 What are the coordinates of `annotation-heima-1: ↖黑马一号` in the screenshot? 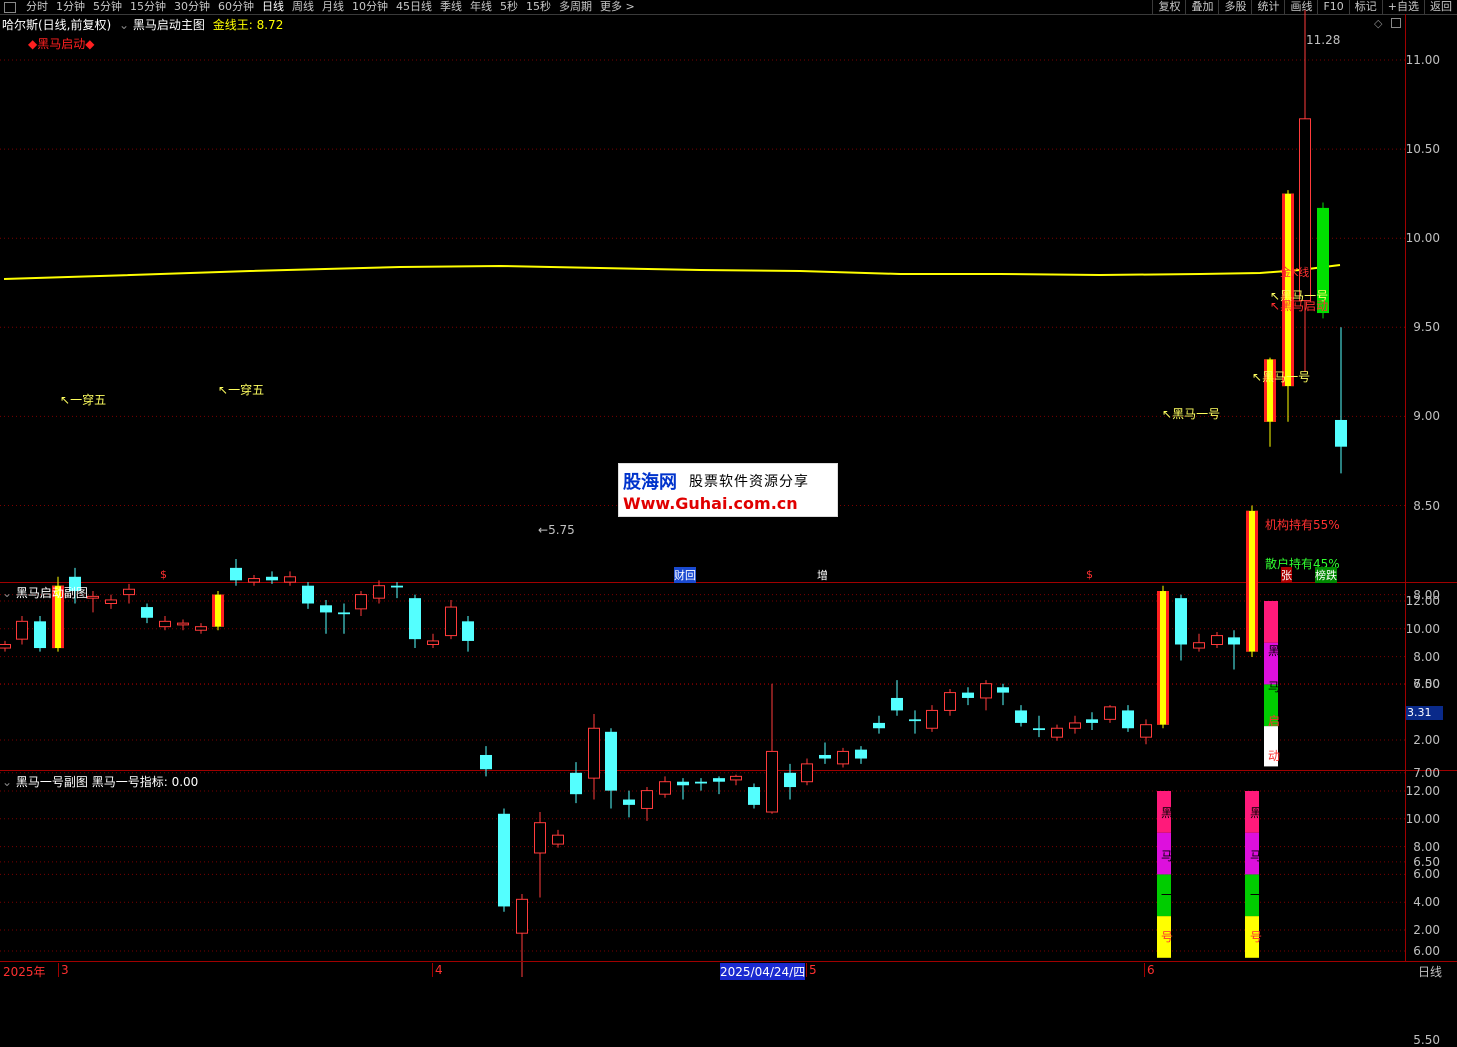 It's located at (1191, 414).